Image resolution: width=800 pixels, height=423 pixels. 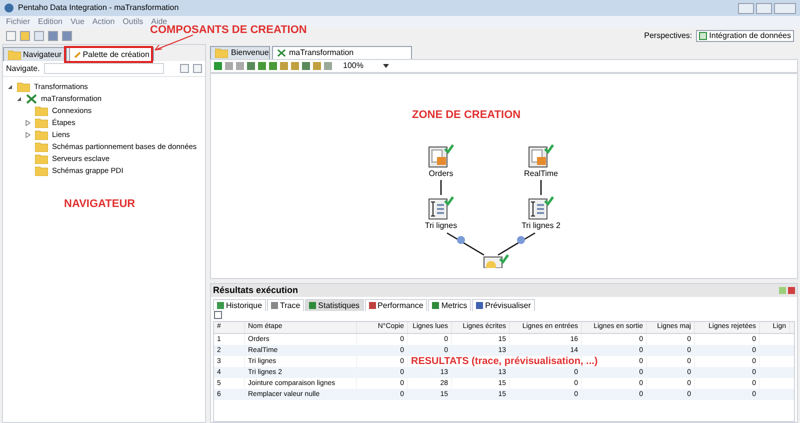 What do you see at coordinates (396, 305) in the screenshot?
I see `results-tab: Performance` at bounding box center [396, 305].